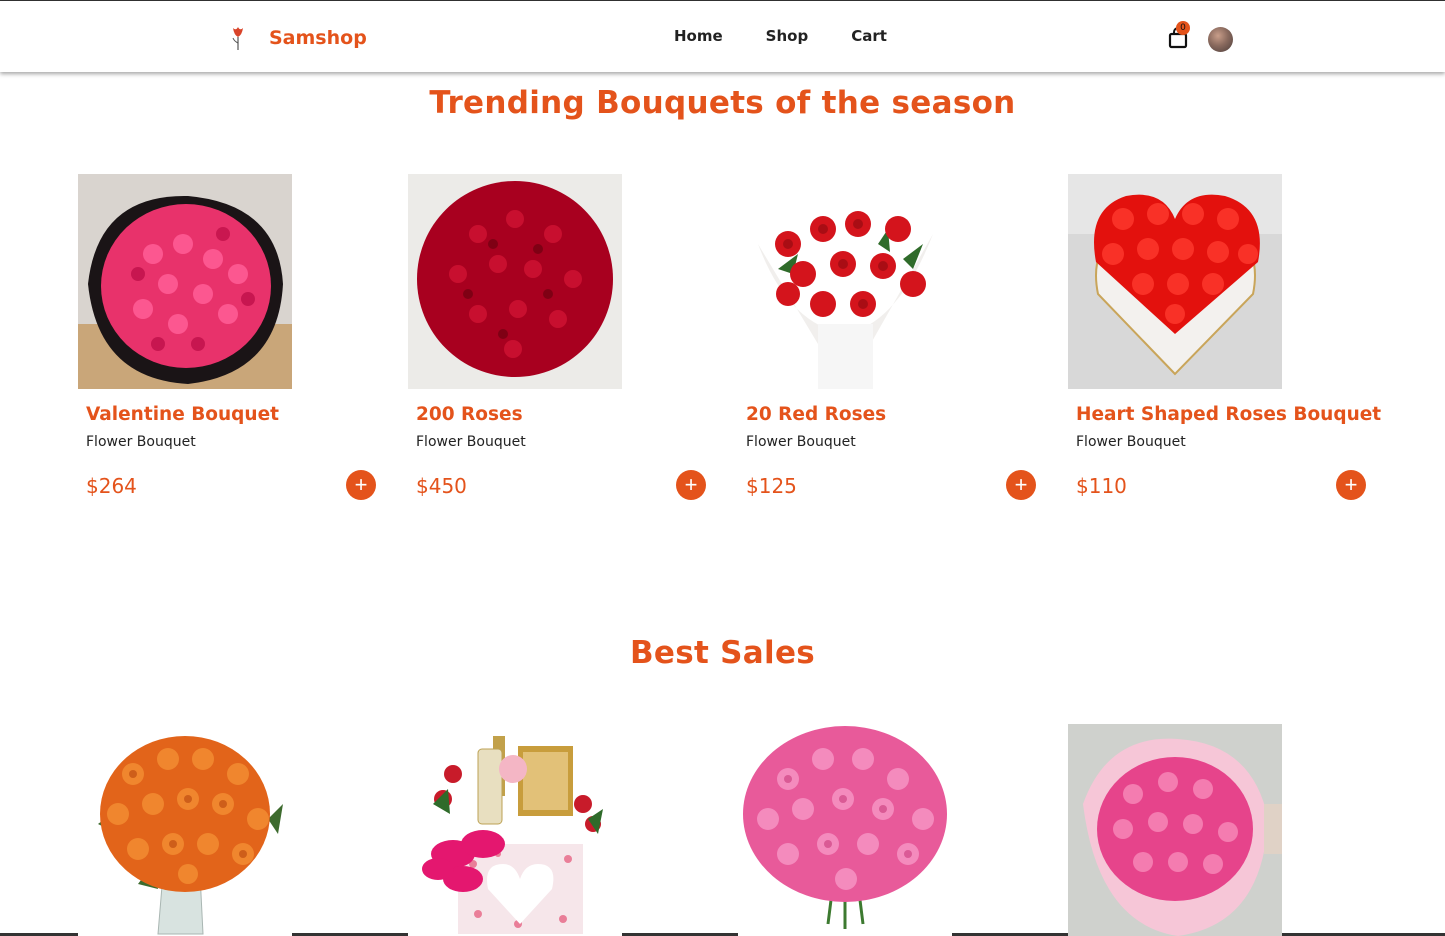 The height and width of the screenshot is (936, 1445). Describe the element at coordinates (816, 414) in the screenshot. I see `product-name: 20 Red Roses` at that location.